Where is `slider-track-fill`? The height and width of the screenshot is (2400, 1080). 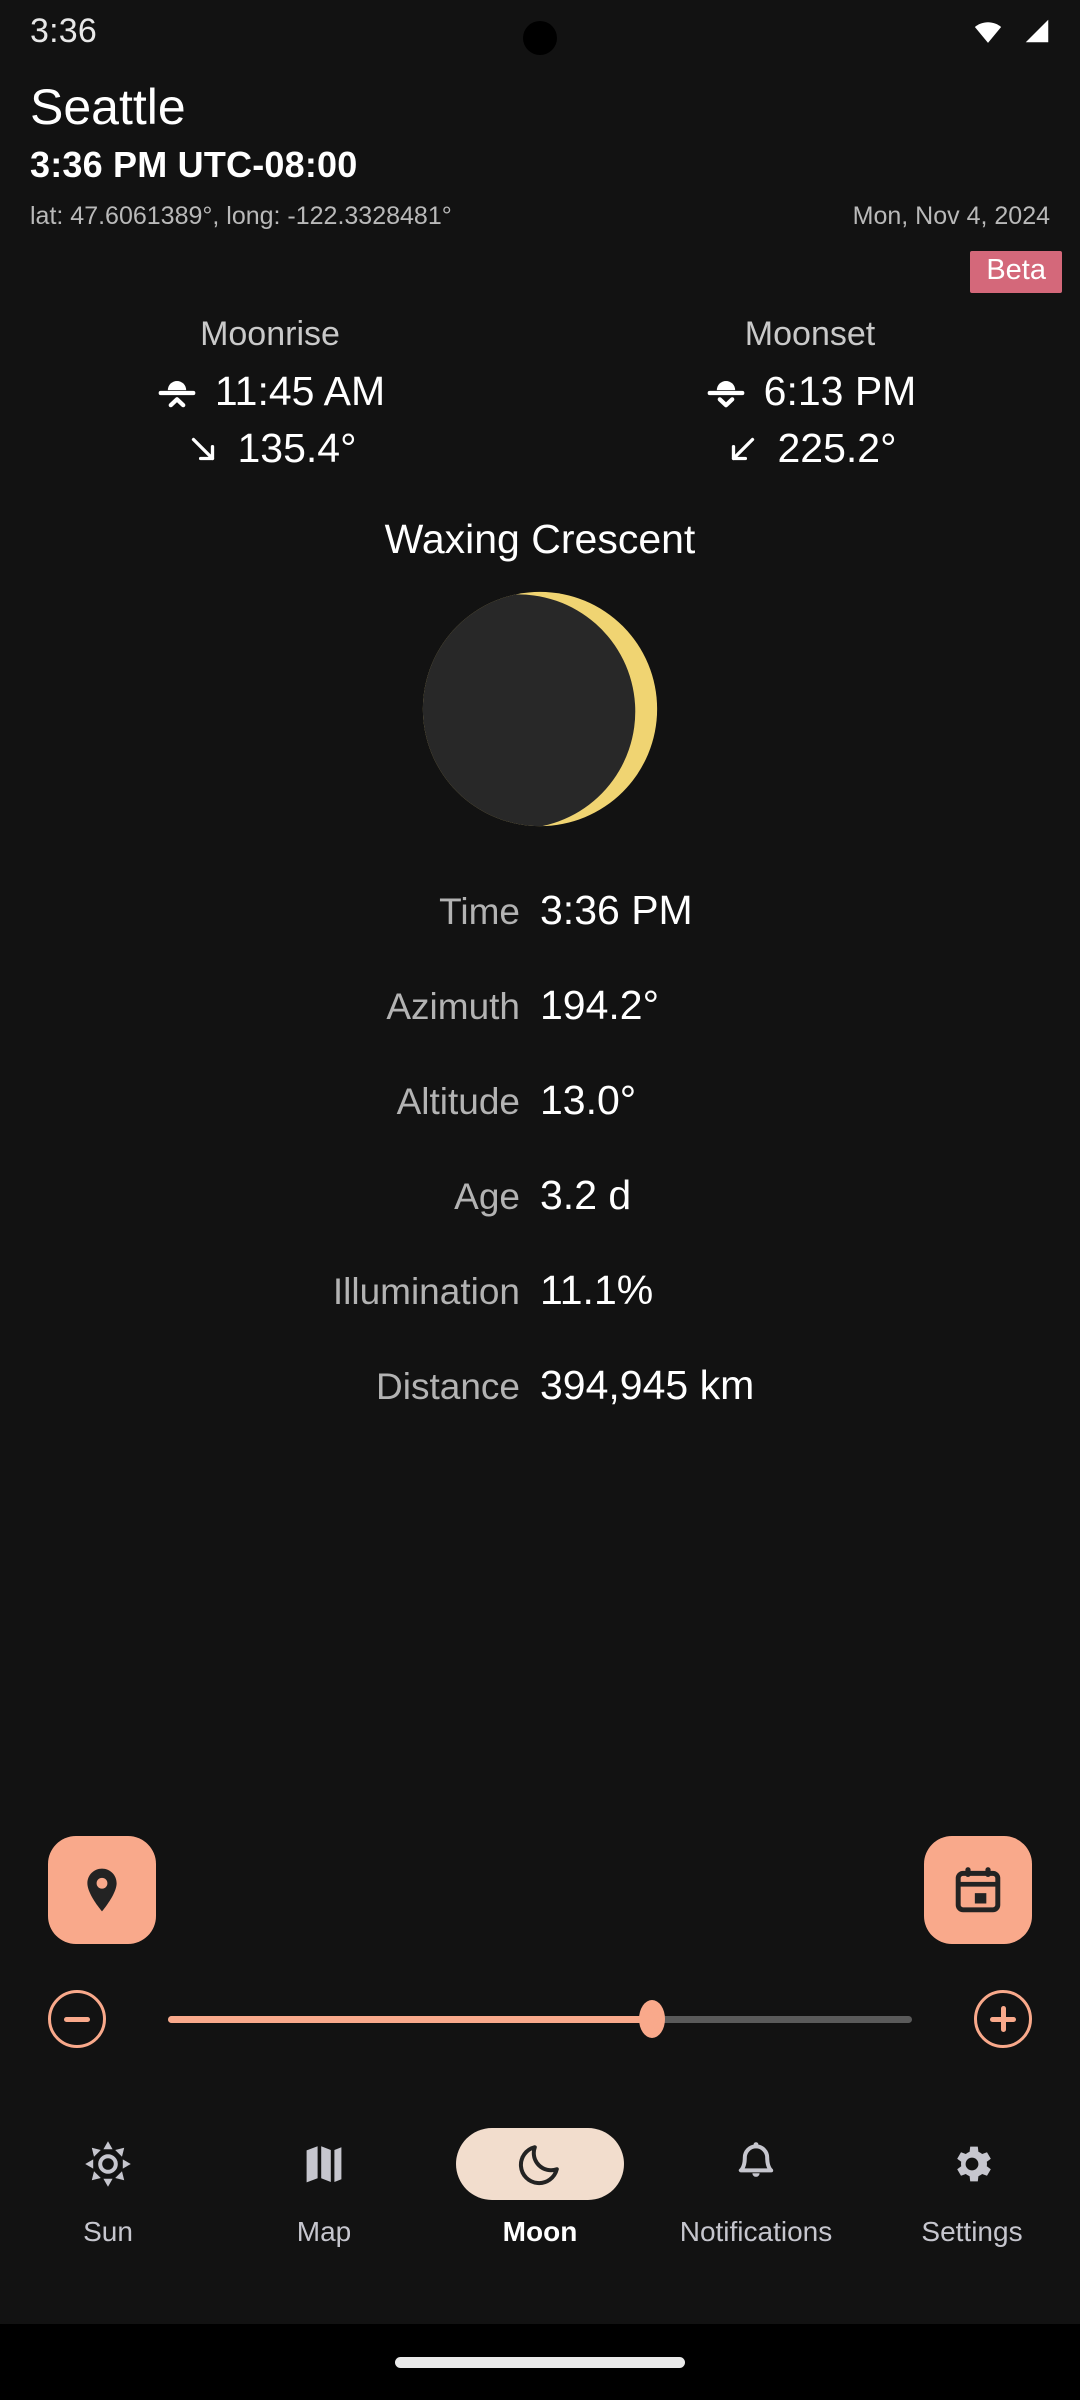 slider-track-fill is located at coordinates (410, 2019).